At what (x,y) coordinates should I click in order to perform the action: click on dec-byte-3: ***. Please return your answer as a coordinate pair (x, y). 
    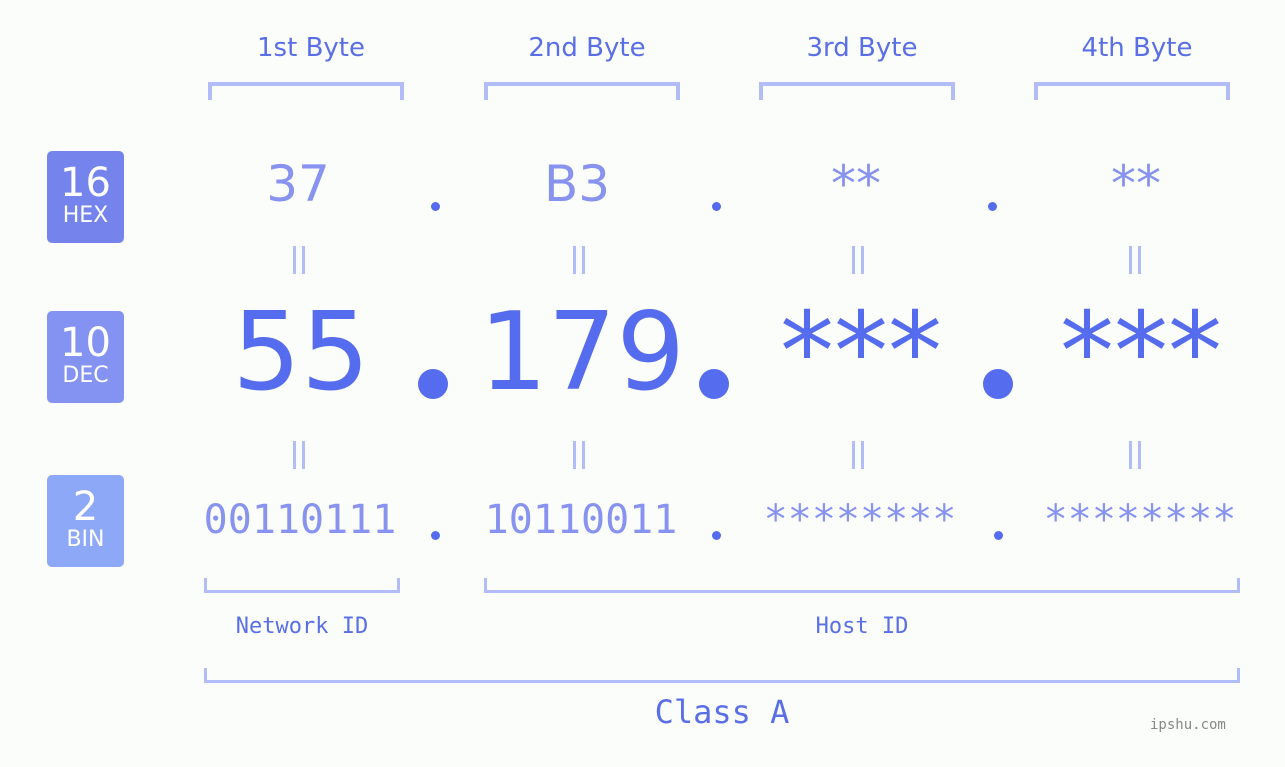
    Looking at the image, I should click on (861, 352).